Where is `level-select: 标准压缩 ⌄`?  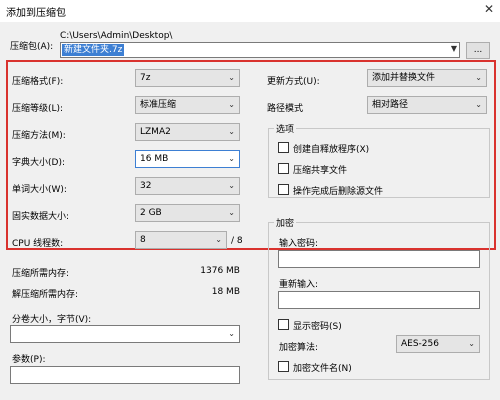 level-select: 标准压缩 ⌄ is located at coordinates (187, 105).